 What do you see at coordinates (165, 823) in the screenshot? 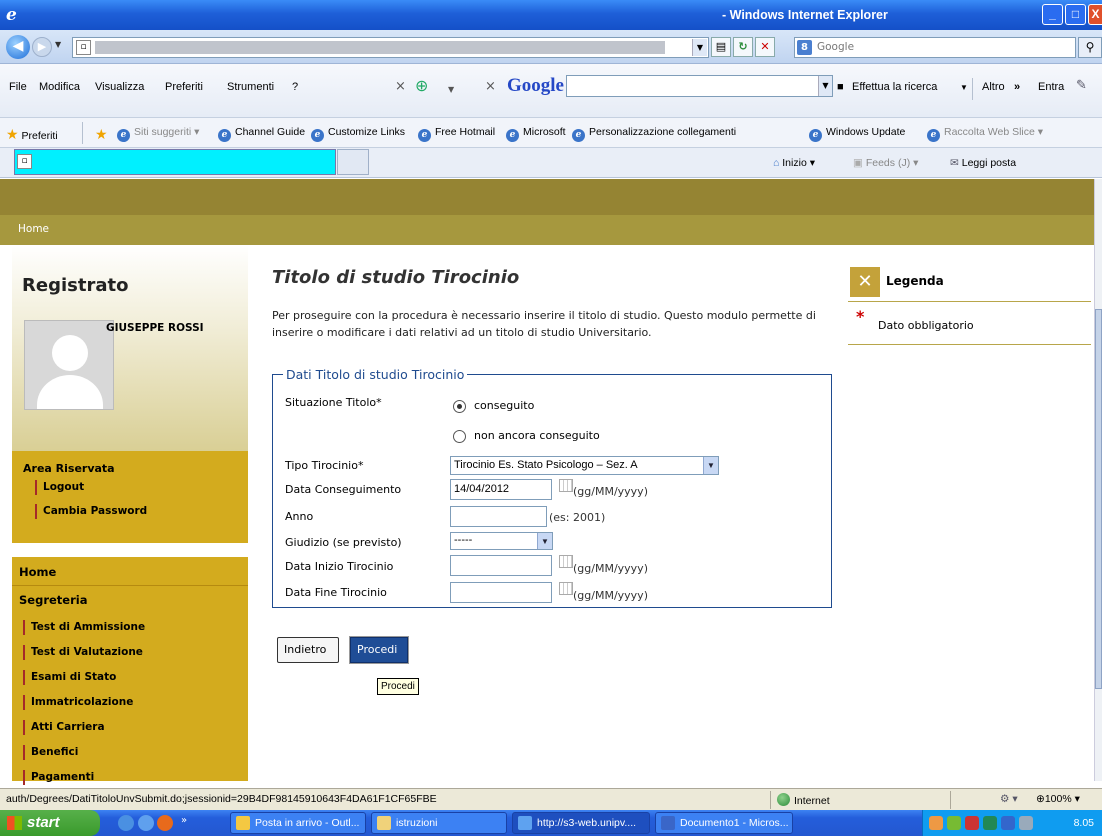
I see `firefox-quicklaunch-icon` at bounding box center [165, 823].